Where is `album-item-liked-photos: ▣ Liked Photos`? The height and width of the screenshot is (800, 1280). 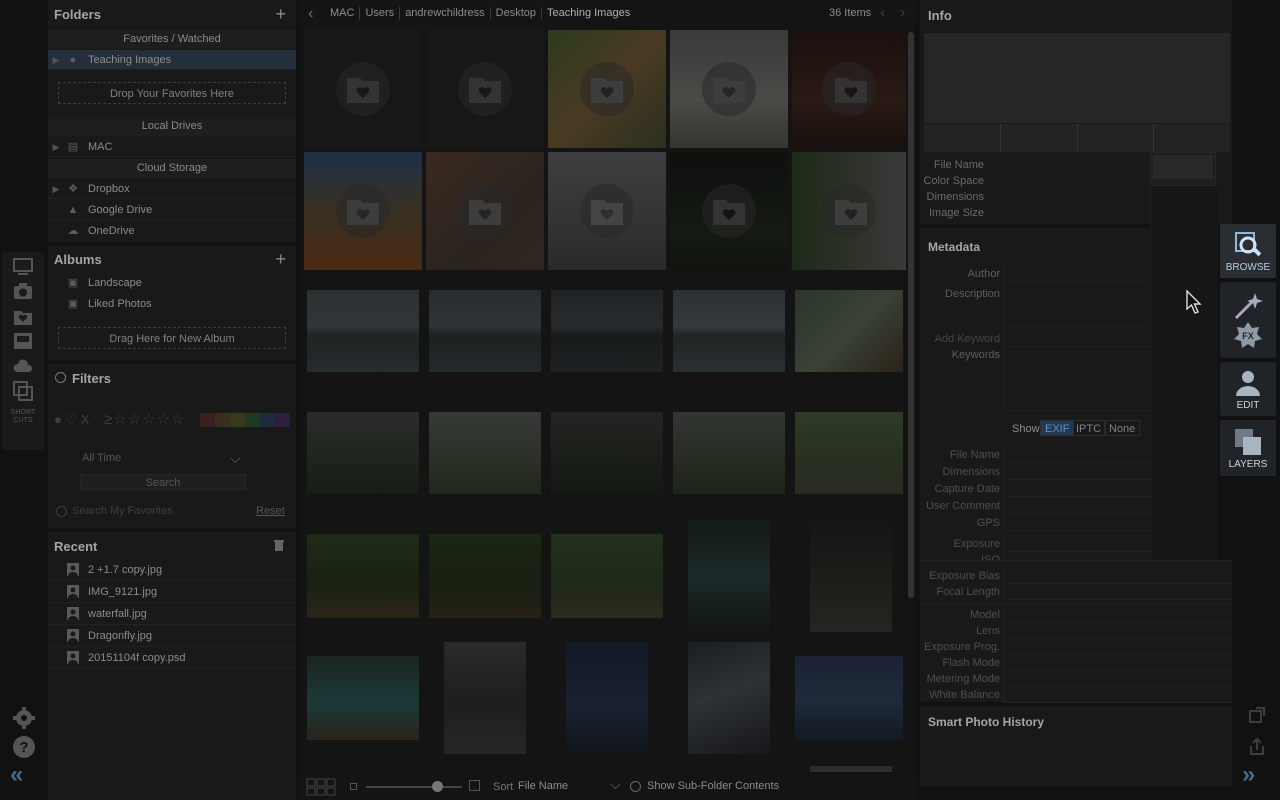
album-item-liked-photos: ▣ Liked Photos is located at coordinates (172, 304).